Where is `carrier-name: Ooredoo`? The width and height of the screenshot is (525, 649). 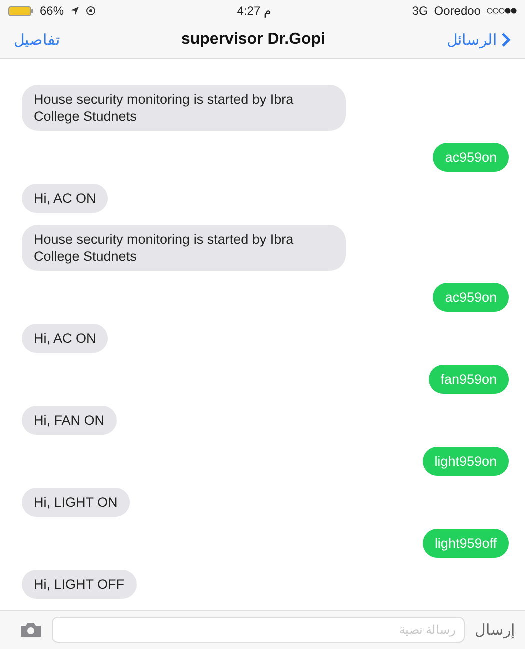
carrier-name: Ooredoo is located at coordinates (457, 11).